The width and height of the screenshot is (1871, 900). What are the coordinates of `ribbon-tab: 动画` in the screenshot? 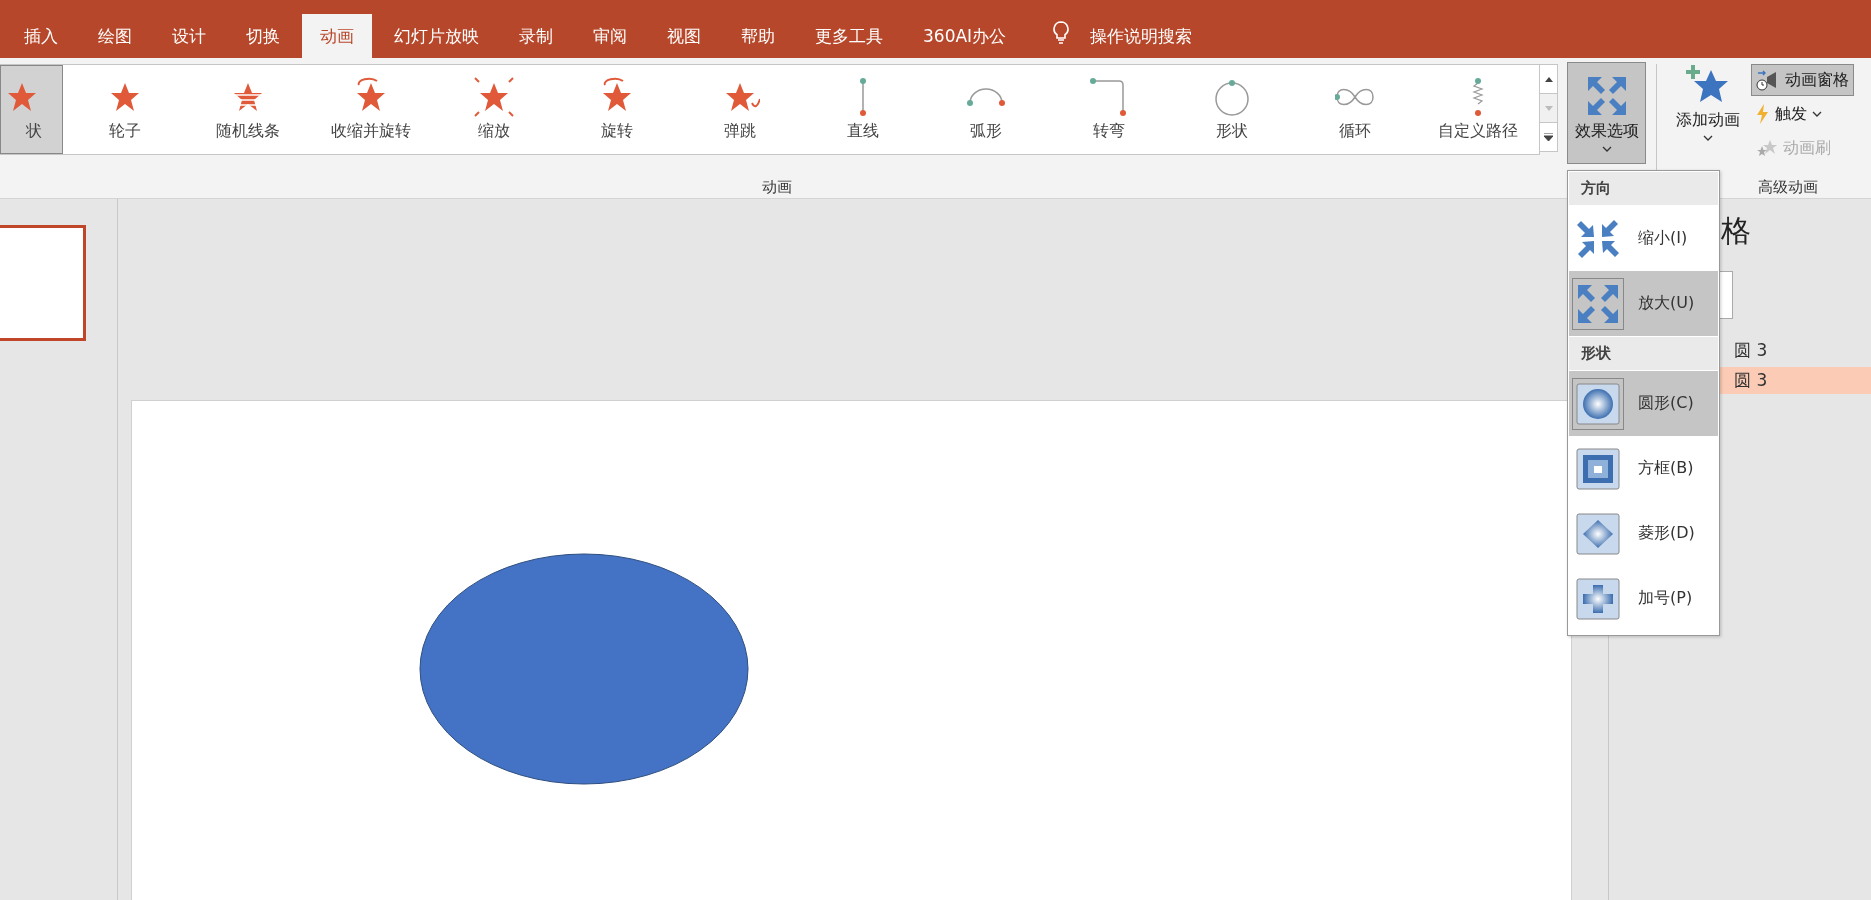 It's located at (337, 36).